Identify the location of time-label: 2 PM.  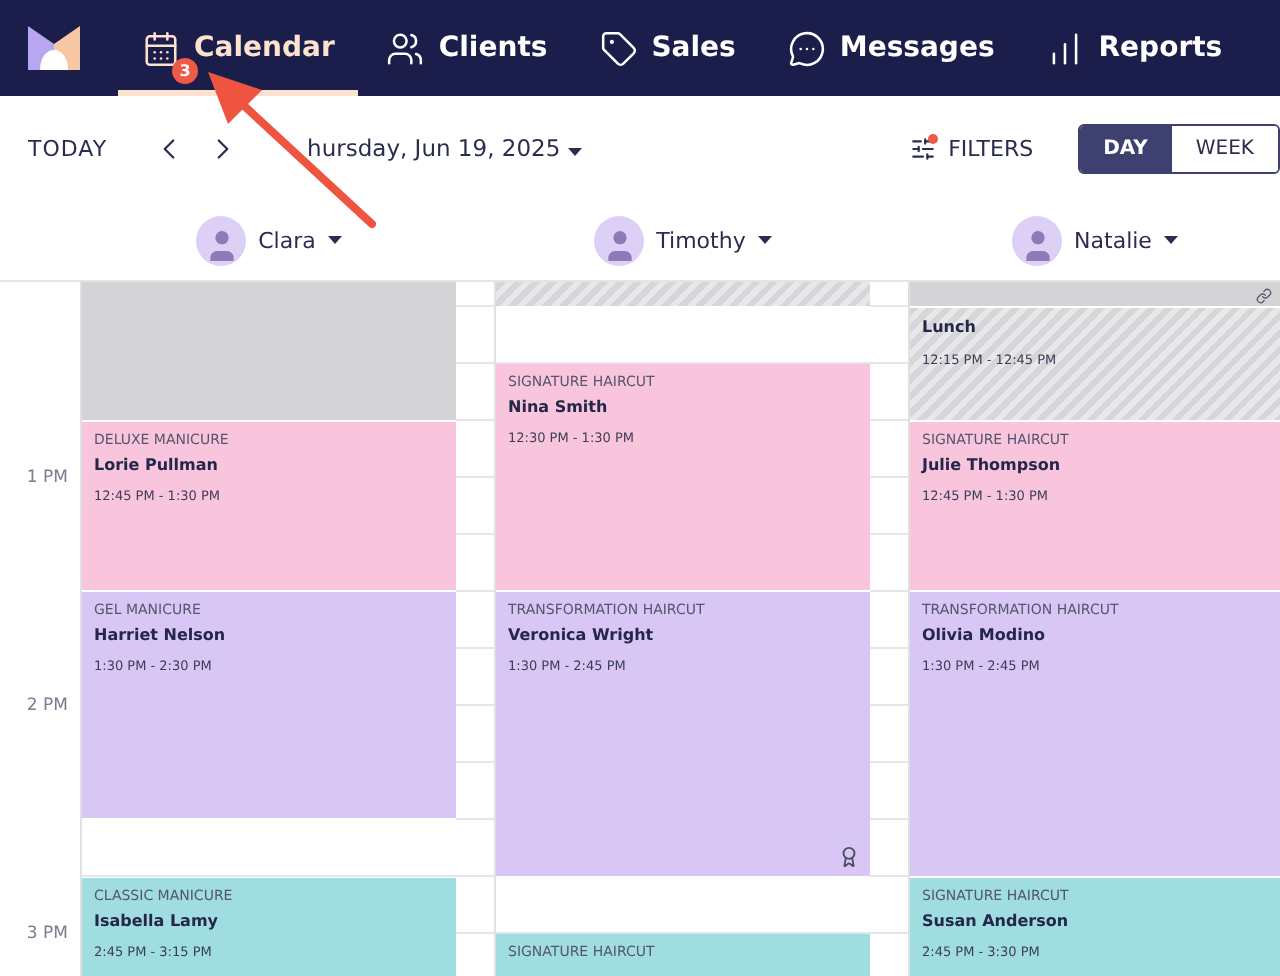
(47, 706).